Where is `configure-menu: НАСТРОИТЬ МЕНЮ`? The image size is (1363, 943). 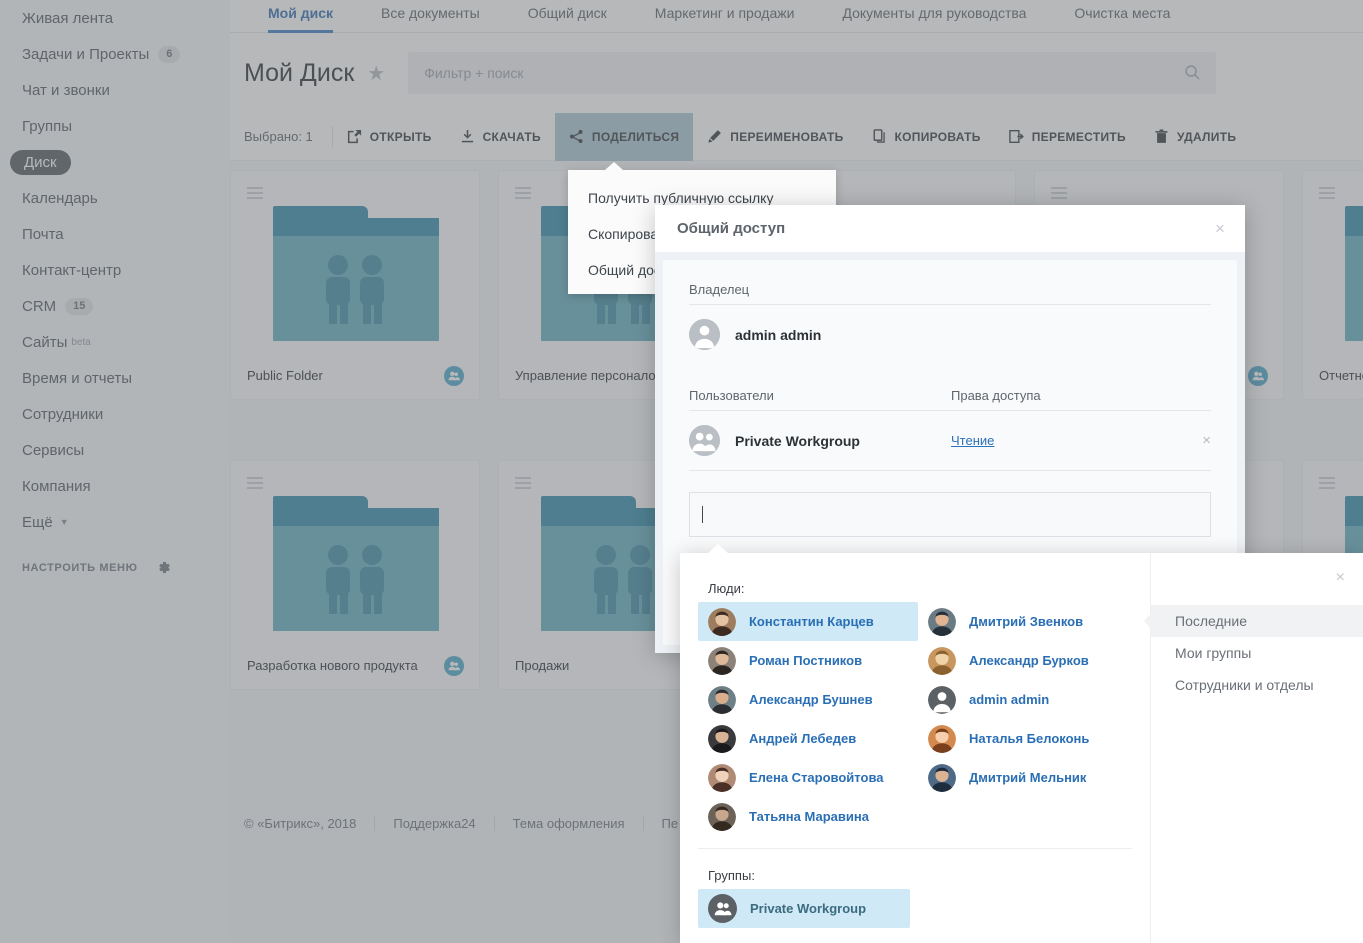 configure-menu: НАСТРОИТЬ МЕНЮ is located at coordinates (96, 567).